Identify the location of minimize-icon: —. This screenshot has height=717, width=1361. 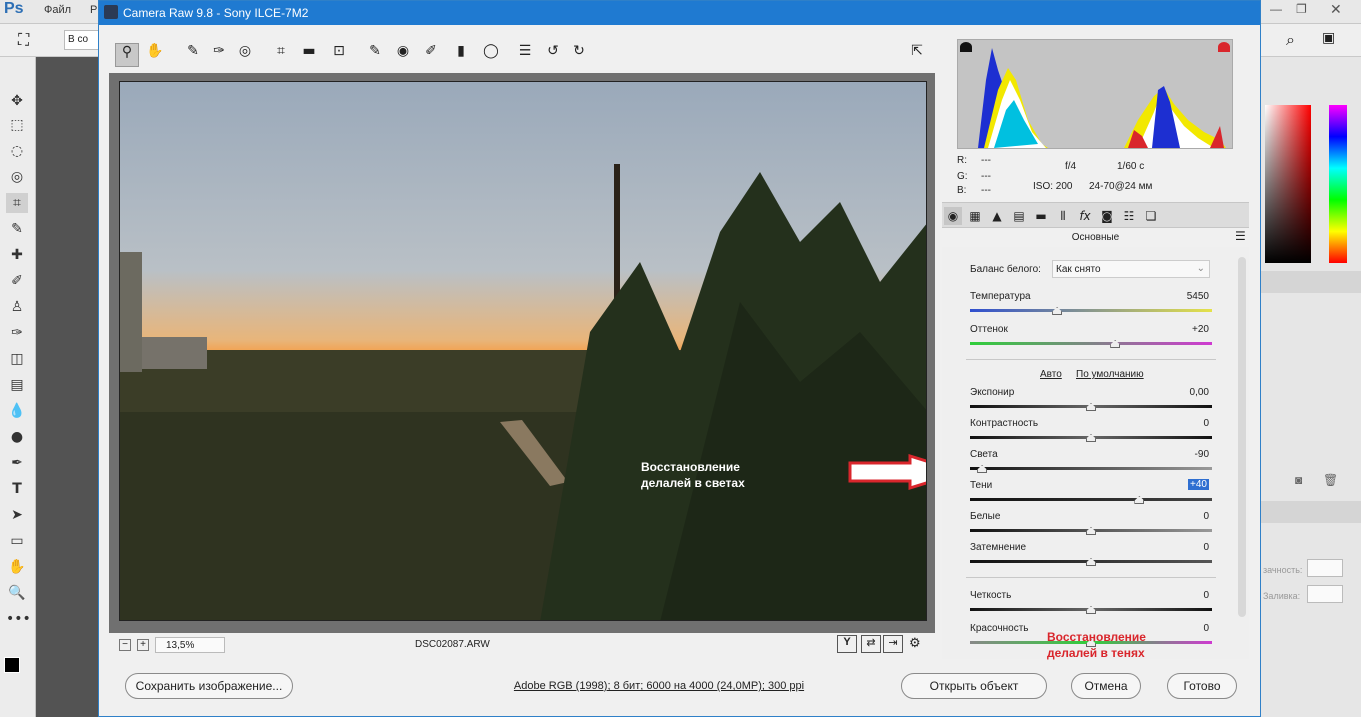
(1276, 9).